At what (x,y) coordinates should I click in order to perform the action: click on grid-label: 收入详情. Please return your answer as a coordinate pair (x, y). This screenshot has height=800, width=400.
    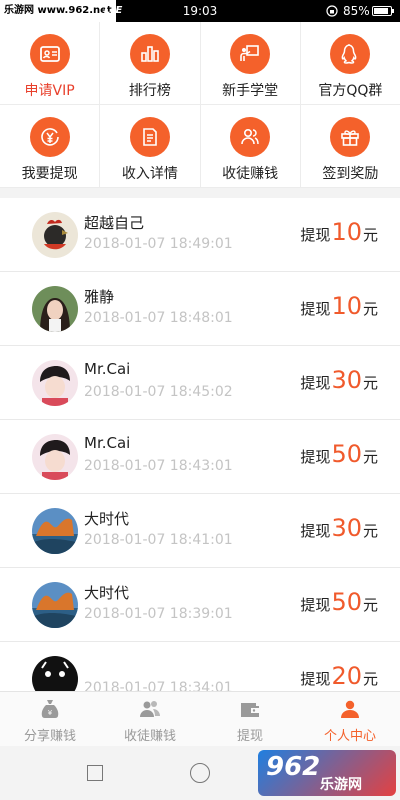
    Looking at the image, I should click on (149, 174).